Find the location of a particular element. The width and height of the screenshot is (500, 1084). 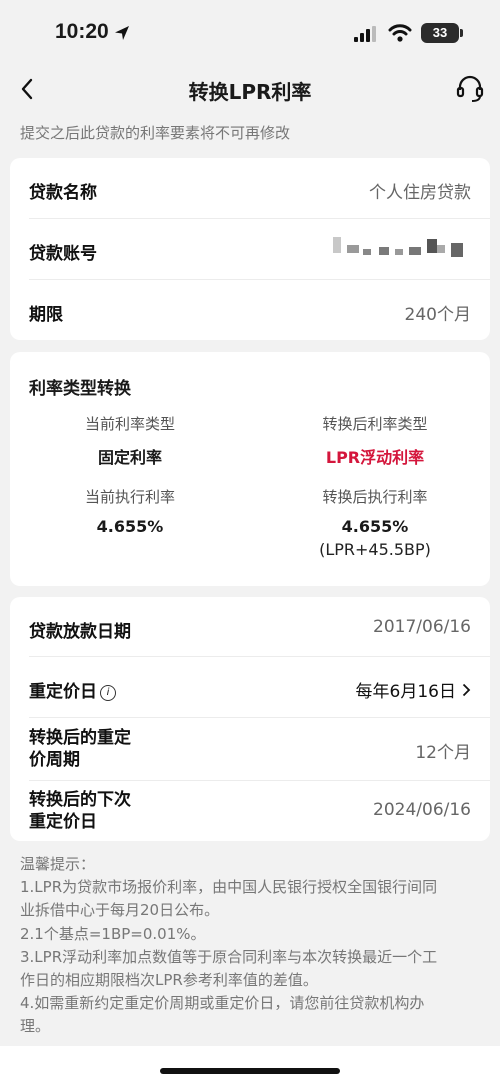

masked-account-number is located at coordinates (398, 247).